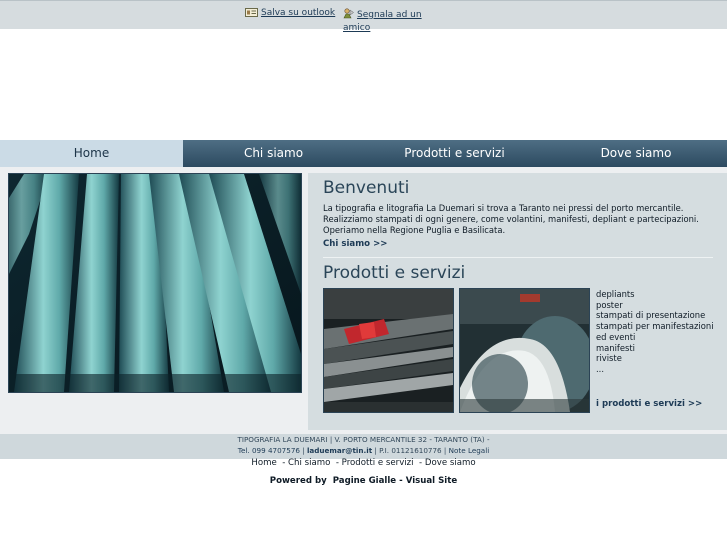 The image size is (727, 545). Describe the element at coordinates (263, 463) in the screenshot. I see `footer-link-home: Home` at that location.